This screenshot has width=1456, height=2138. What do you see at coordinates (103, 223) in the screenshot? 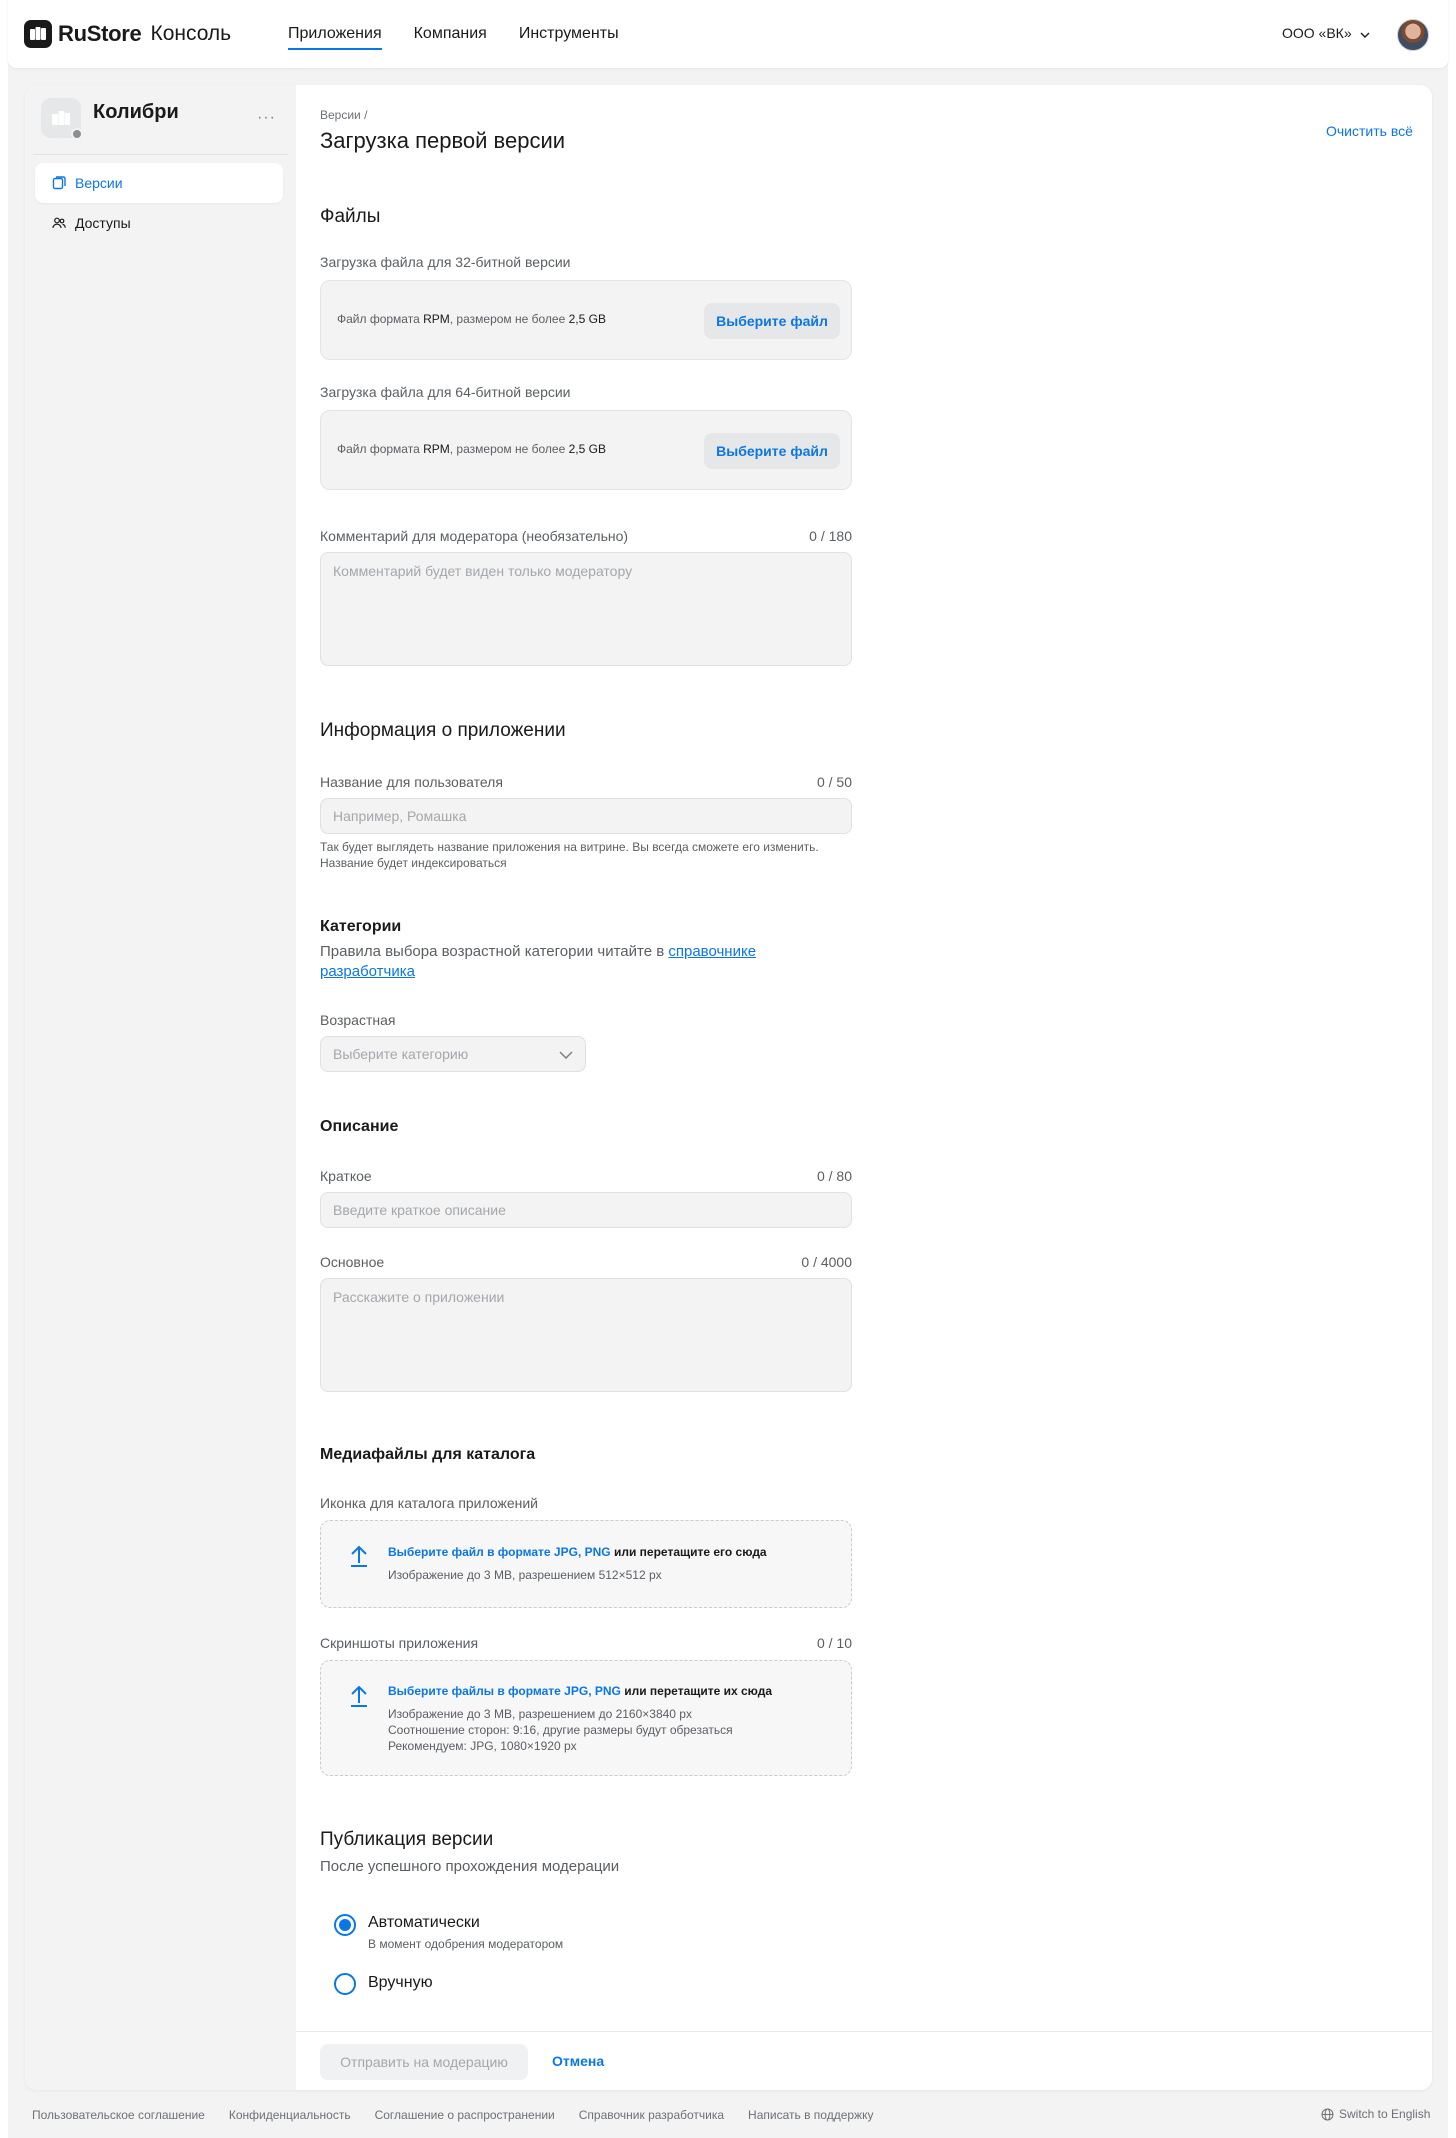
I see `sidebar-item-label: Доступы` at bounding box center [103, 223].